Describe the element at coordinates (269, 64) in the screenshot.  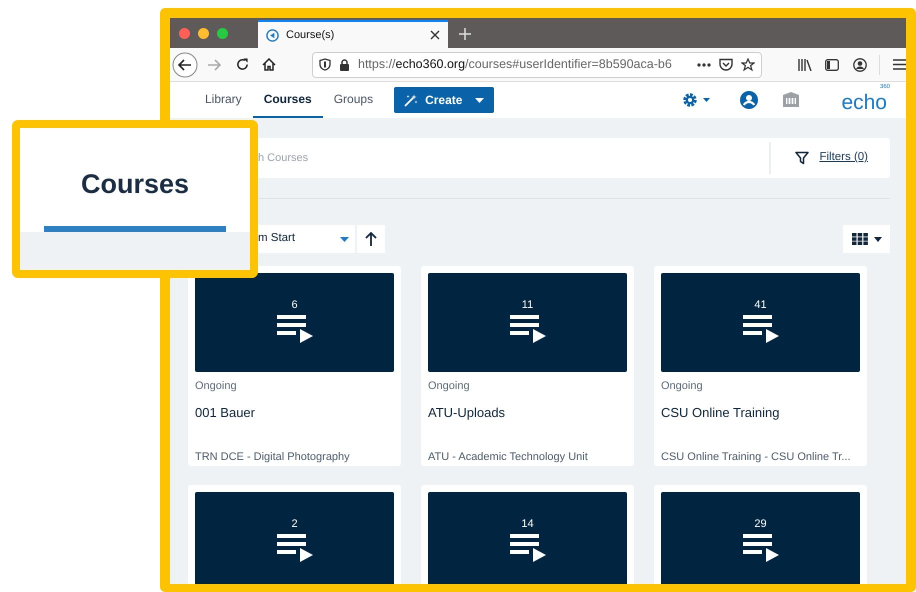
I see `home-icon` at that location.